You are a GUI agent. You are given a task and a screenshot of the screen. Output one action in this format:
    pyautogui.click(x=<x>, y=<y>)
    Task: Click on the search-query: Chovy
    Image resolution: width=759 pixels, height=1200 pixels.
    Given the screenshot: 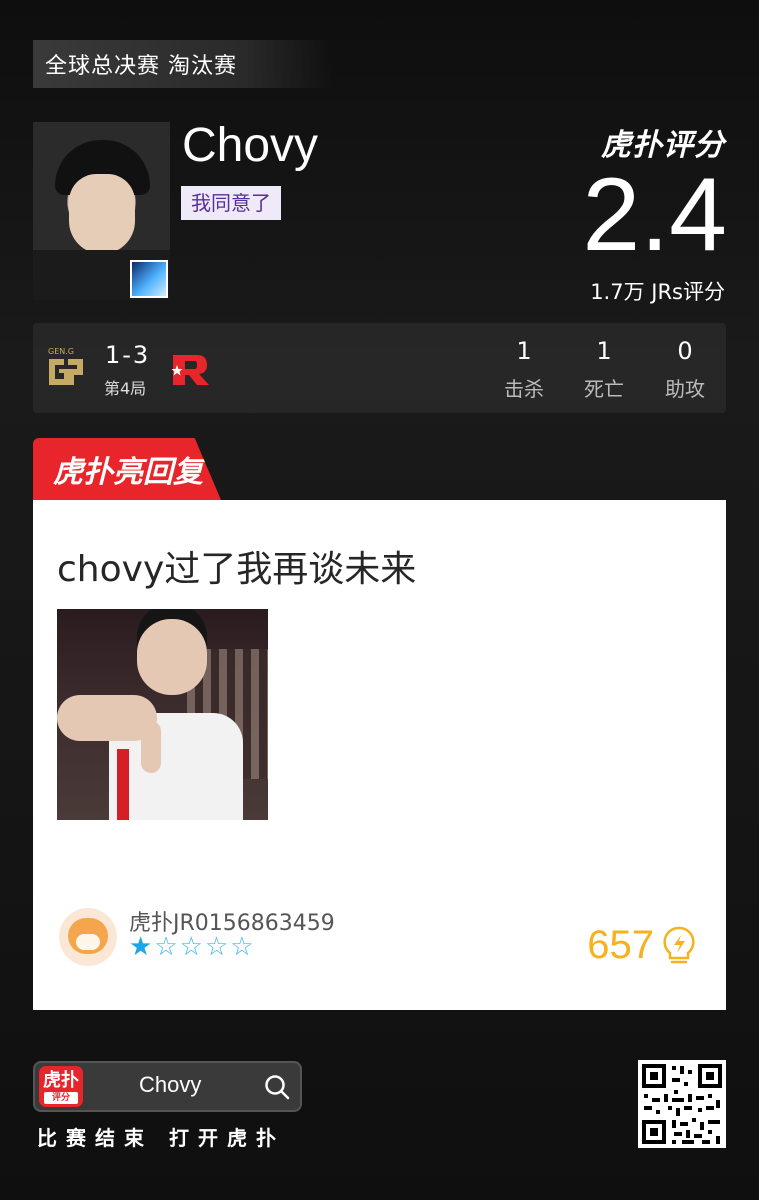 What is the action you would take?
    pyautogui.click(x=170, y=1084)
    